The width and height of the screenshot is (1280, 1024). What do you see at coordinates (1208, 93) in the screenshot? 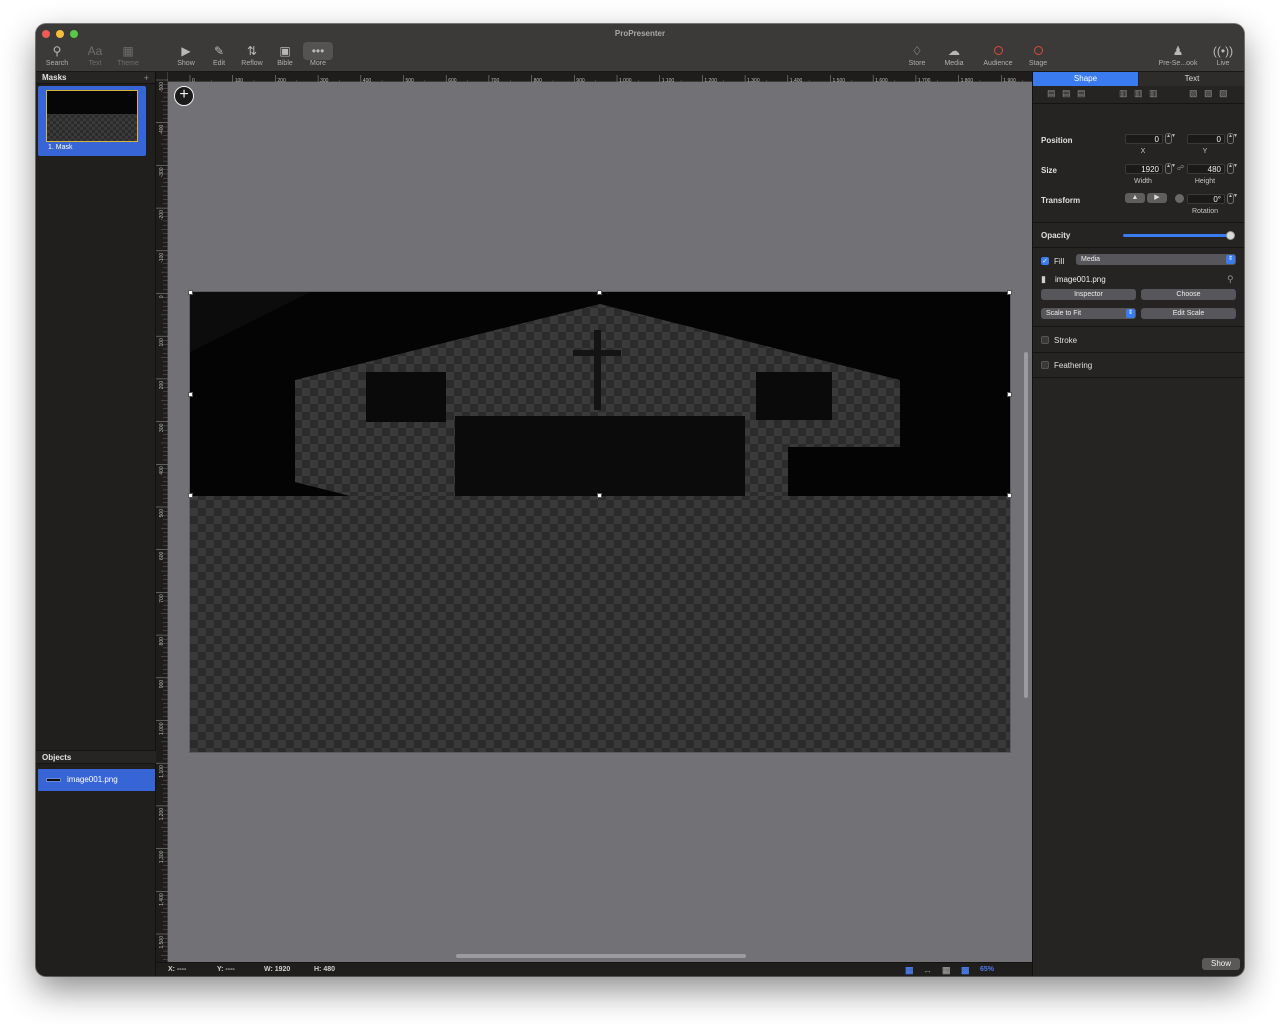
I see `distribute-vertical-icon: ▧` at bounding box center [1208, 93].